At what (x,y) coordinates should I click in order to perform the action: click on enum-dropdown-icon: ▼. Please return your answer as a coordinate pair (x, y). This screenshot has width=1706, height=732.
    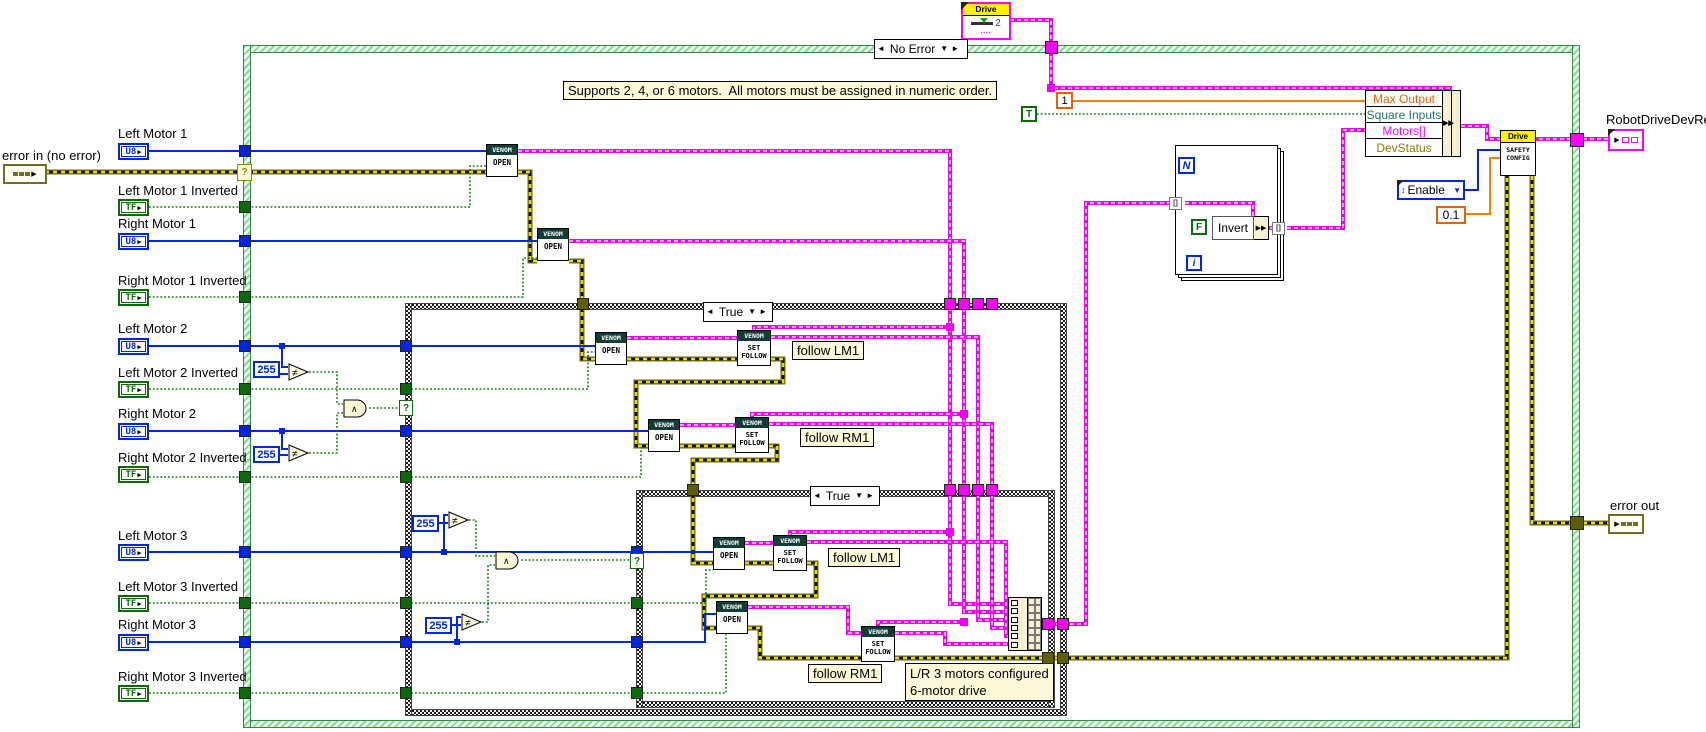
    Looking at the image, I should click on (1457, 190).